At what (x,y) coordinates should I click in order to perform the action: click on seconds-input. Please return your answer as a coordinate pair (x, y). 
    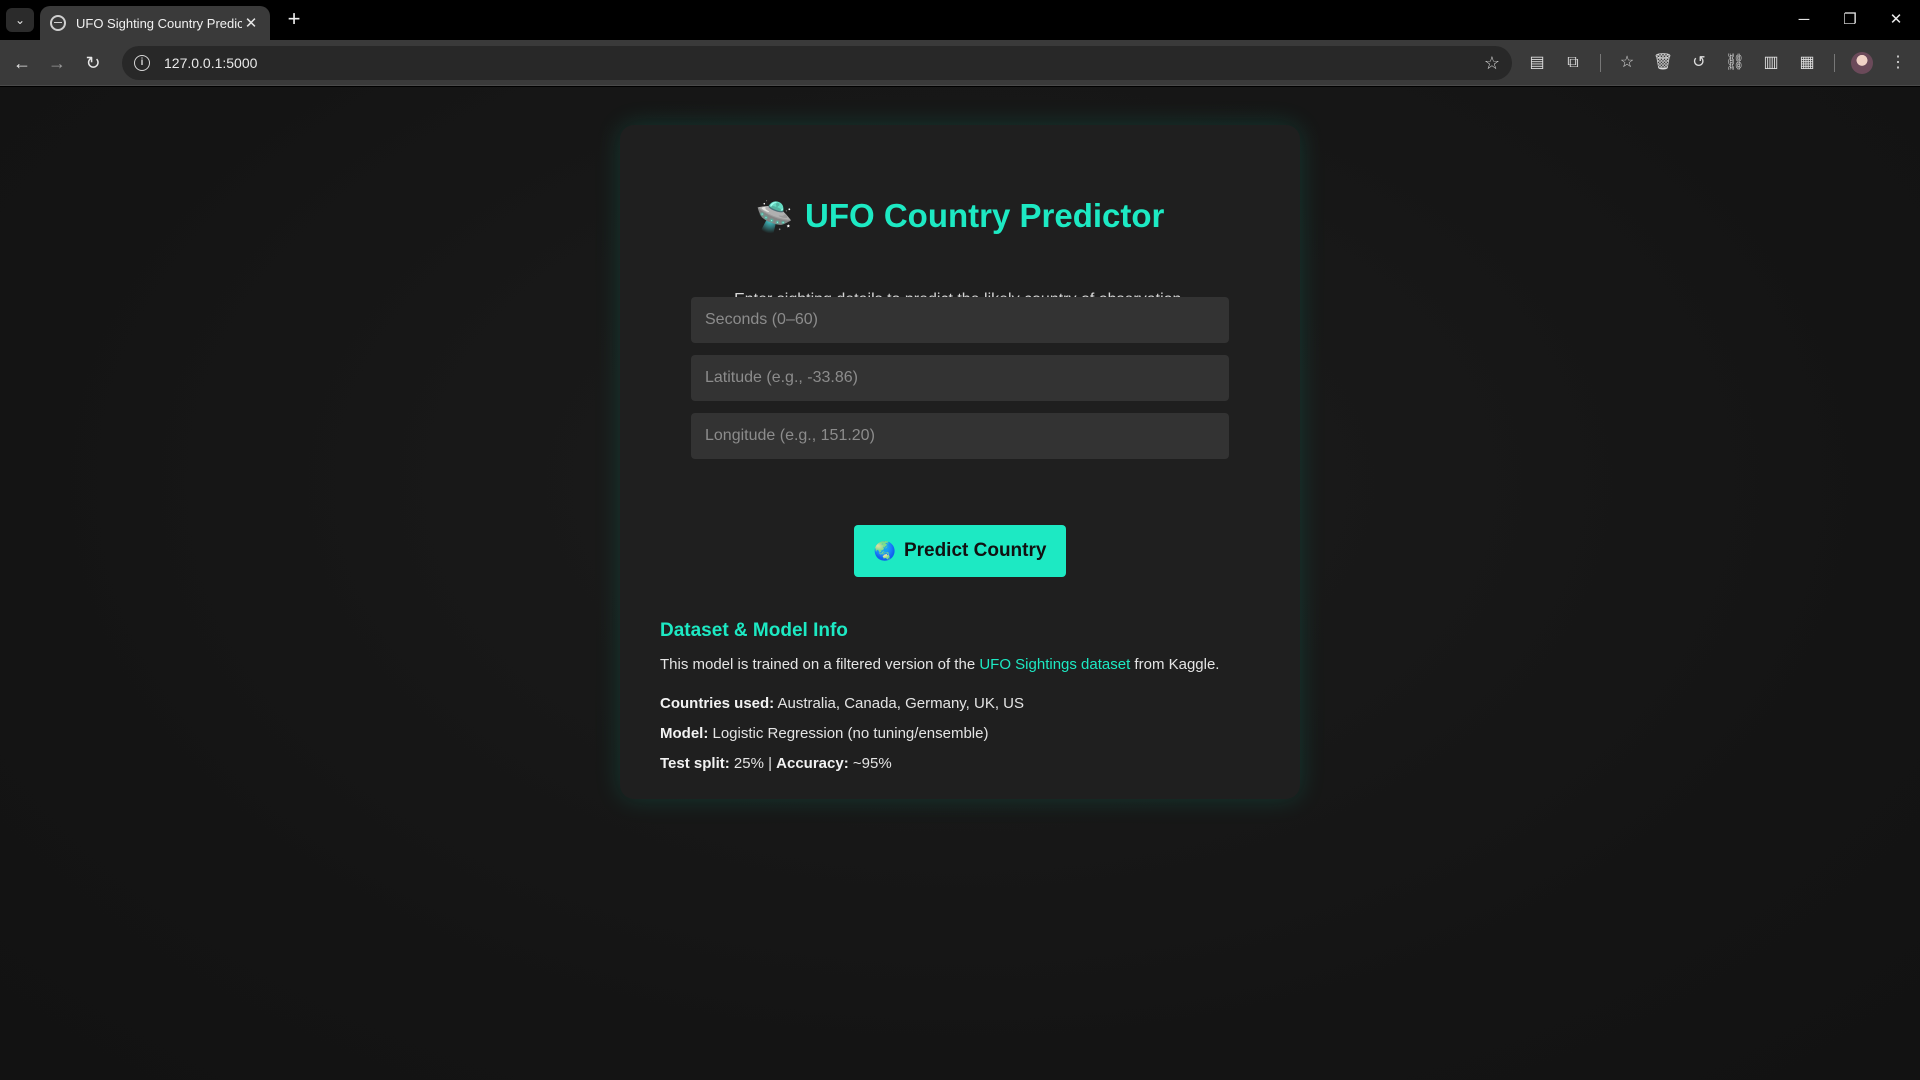
    Looking at the image, I should click on (960, 320).